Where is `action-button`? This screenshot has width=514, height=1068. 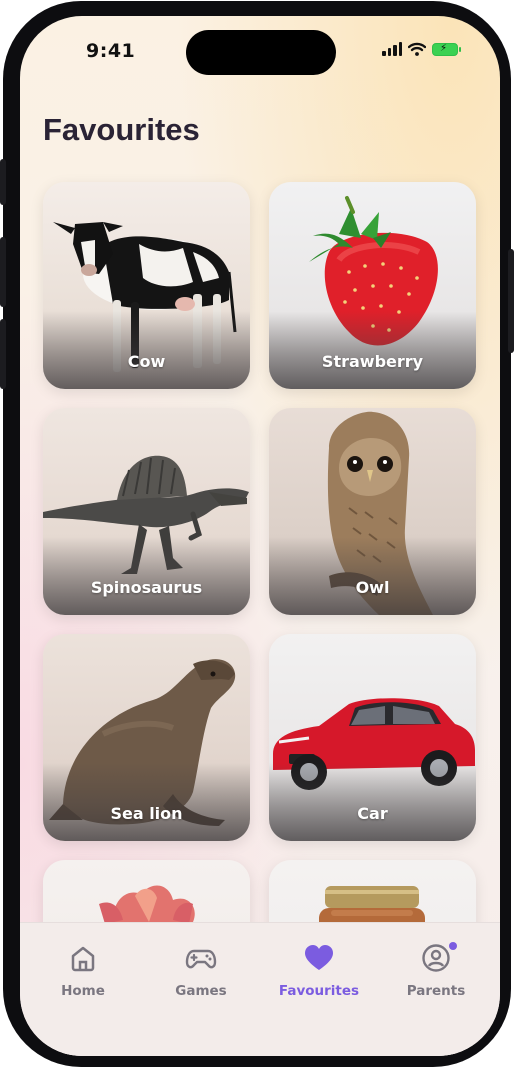 action-button is located at coordinates (3, 182).